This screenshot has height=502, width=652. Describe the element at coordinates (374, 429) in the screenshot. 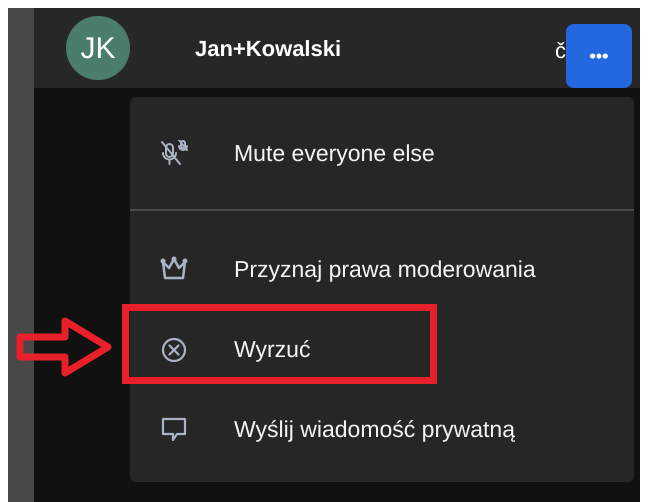

I see `menu-item: Wyślij wiadomość prywatną` at that location.